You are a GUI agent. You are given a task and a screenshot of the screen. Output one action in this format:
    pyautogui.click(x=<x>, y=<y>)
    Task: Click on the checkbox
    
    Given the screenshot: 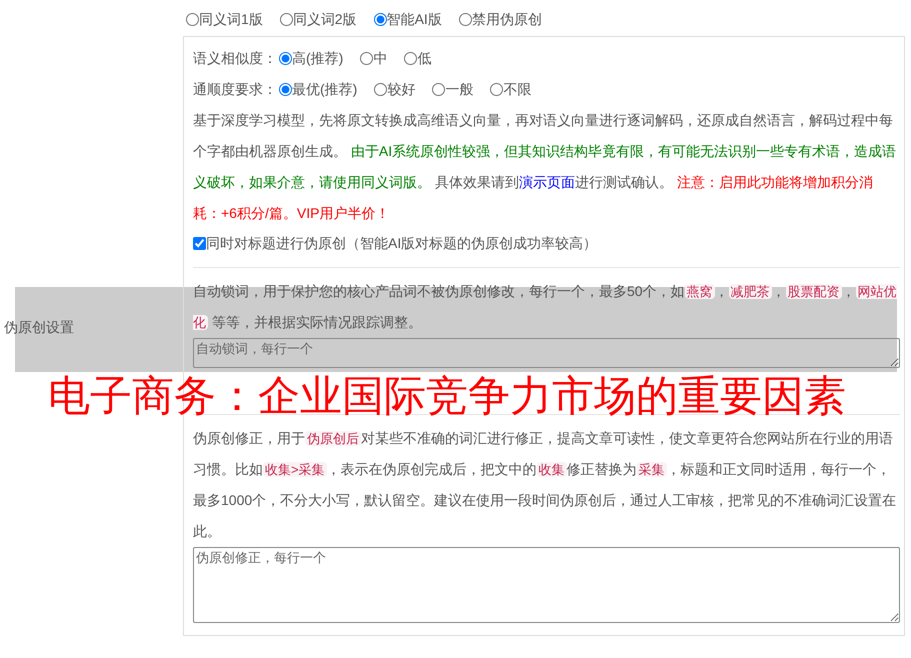 What is the action you would take?
    pyautogui.click(x=199, y=243)
    